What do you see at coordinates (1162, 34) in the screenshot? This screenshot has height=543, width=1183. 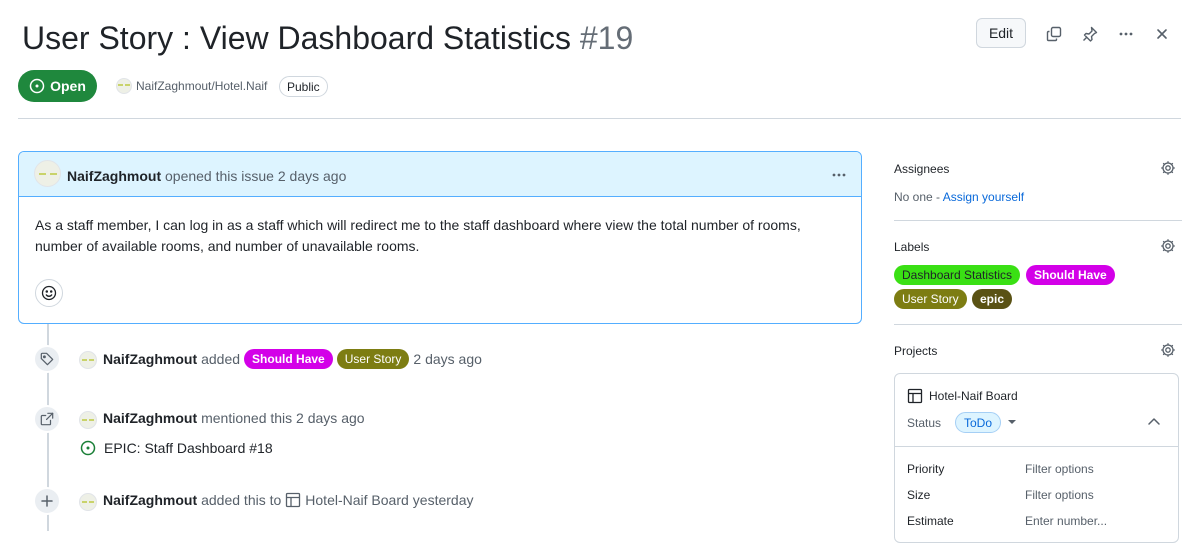 I see `close-icon` at bounding box center [1162, 34].